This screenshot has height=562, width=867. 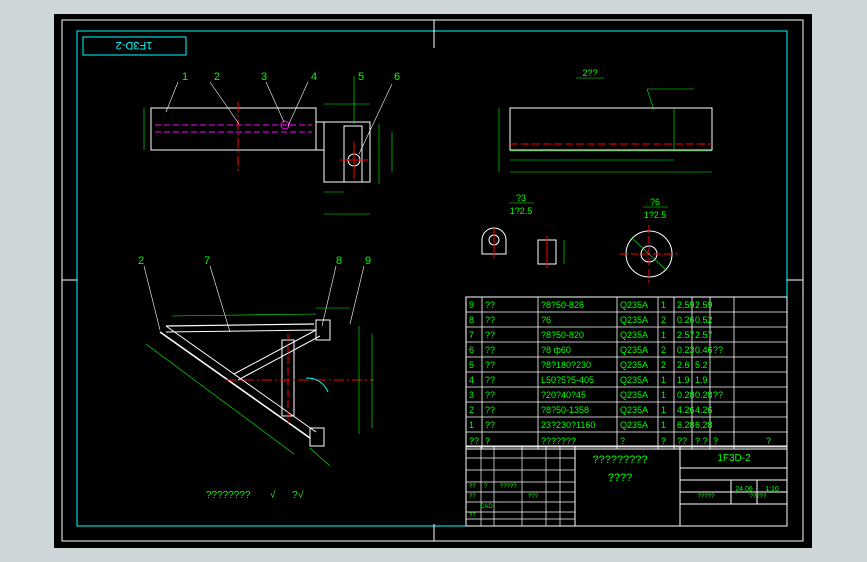 What do you see at coordinates (472, 487) in the screenshot?
I see `sign-mark-1: ??` at bounding box center [472, 487].